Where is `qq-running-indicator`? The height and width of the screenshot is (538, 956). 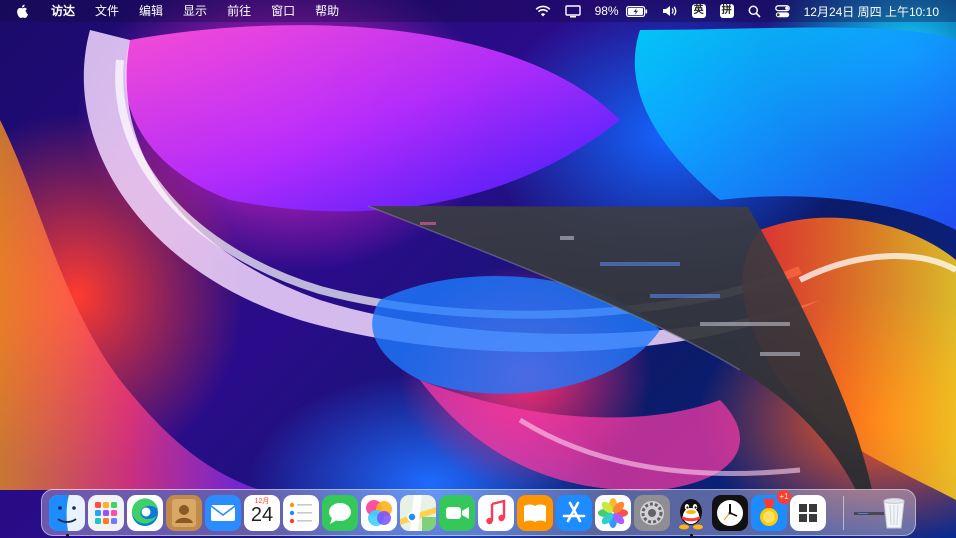
qq-running-indicator is located at coordinates (691, 535).